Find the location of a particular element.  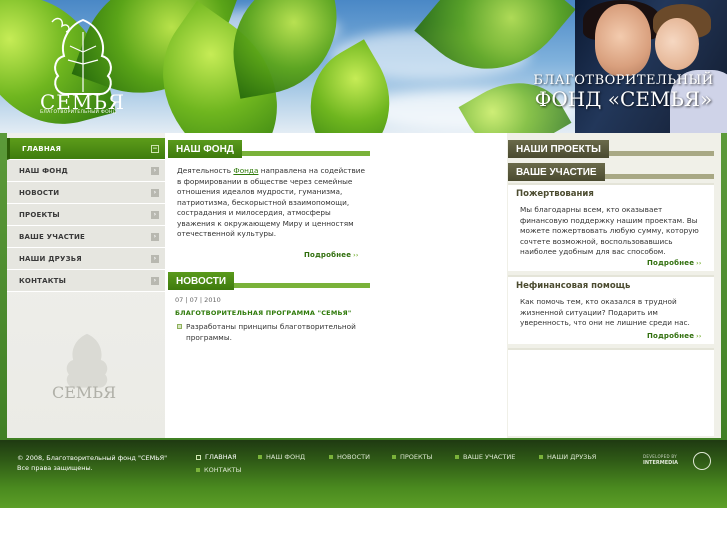

fund-title: БЛАГОТВОРИТЕЛЬНЫЙ ФОНД «СЕМЬЯ» is located at coordinates (623, 91).